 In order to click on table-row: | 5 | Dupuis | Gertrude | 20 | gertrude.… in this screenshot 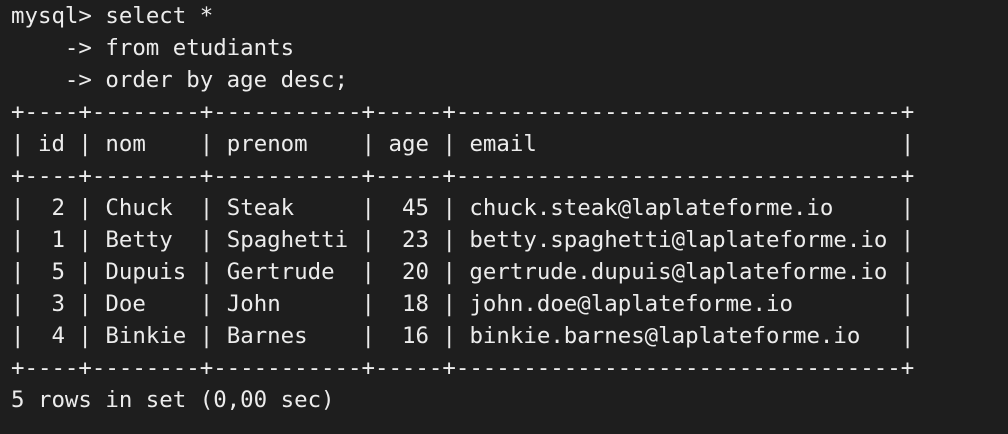, I will do `click(463, 272)`.